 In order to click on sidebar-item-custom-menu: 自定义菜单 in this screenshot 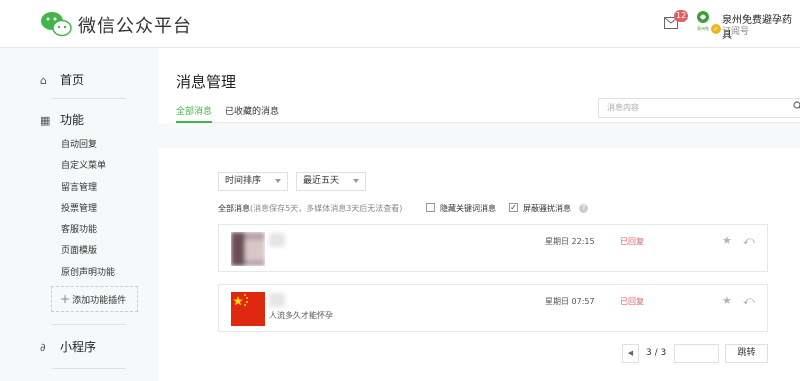, I will do `click(83, 164)`.